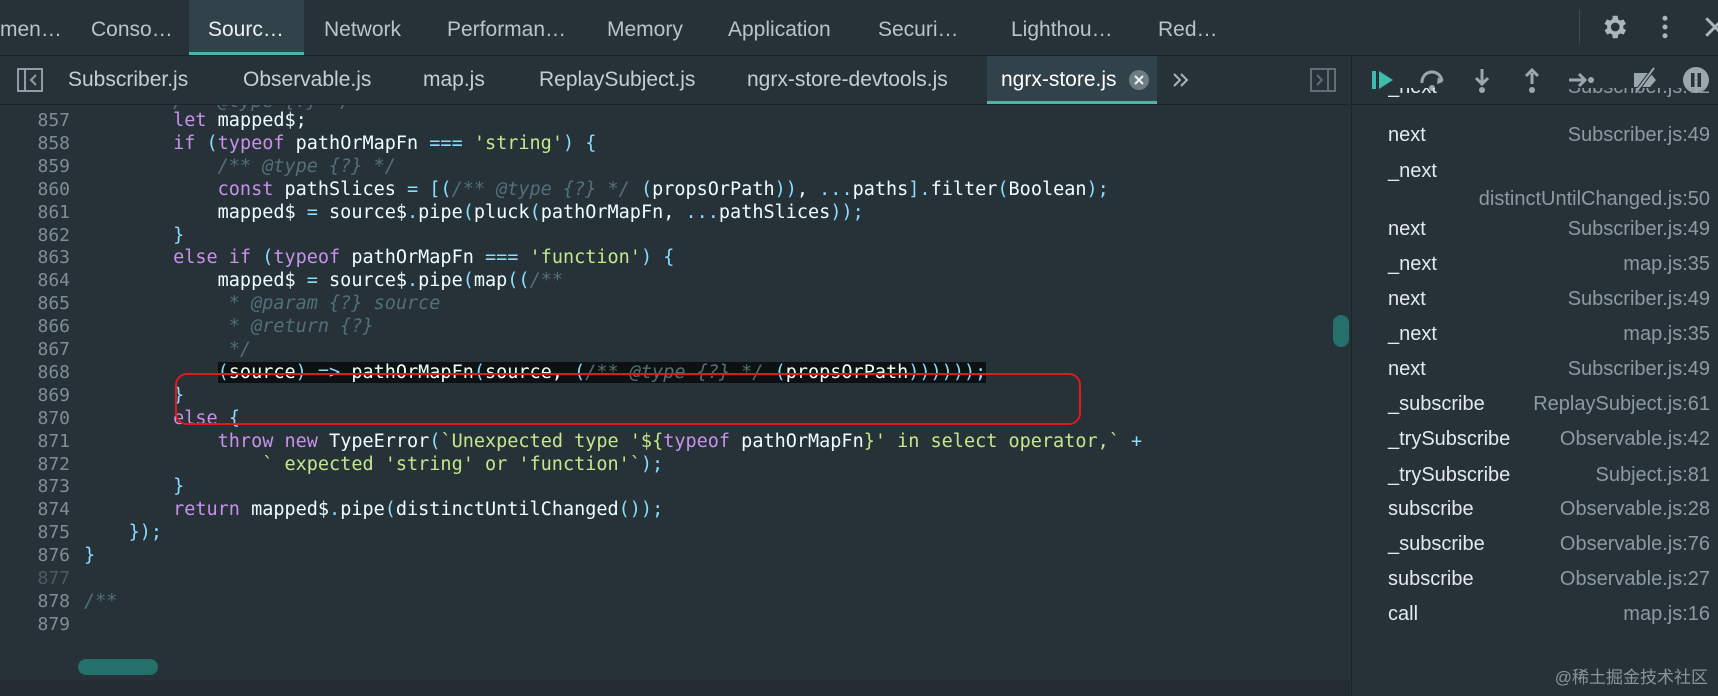  What do you see at coordinates (463, 464) in the screenshot?
I see `code-line: ` expected 'string' or 'function'`);` at bounding box center [463, 464].